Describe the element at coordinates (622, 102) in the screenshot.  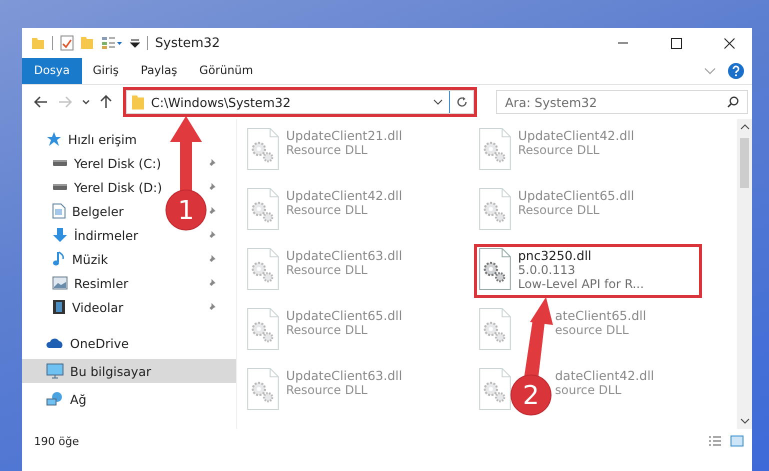
I see `search-field: Ara: System32` at that location.